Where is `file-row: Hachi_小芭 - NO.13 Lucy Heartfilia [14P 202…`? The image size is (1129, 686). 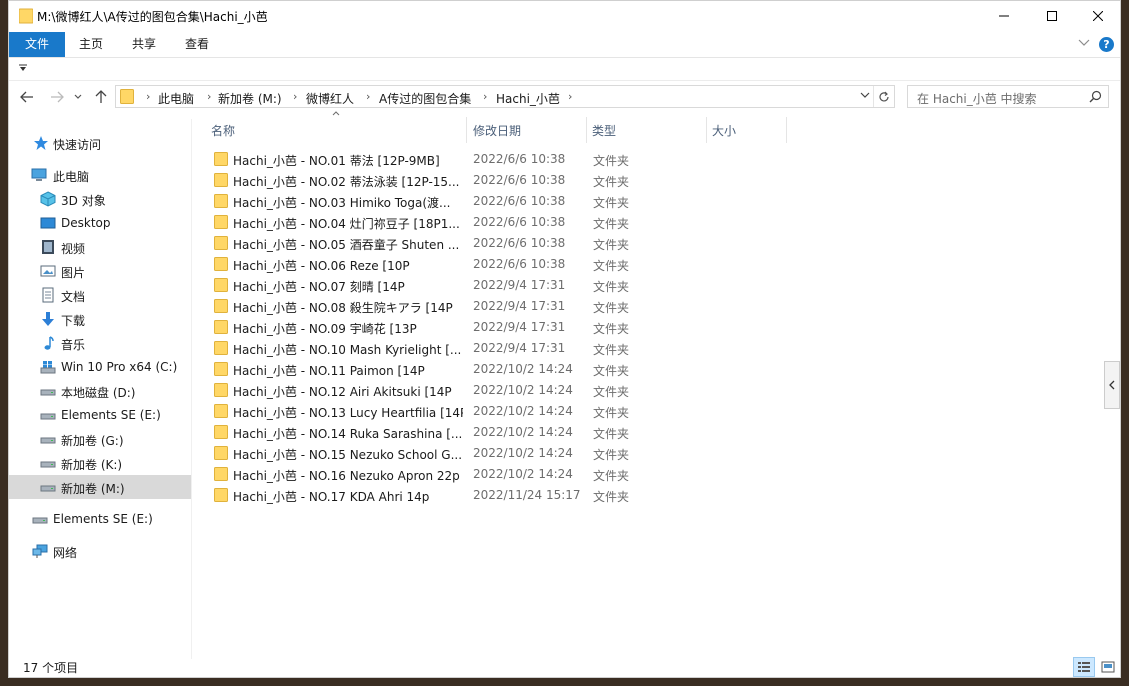 file-row: Hachi_小芭 - NO.13 Lucy Heartfilia [14P 202… is located at coordinates (427, 411).